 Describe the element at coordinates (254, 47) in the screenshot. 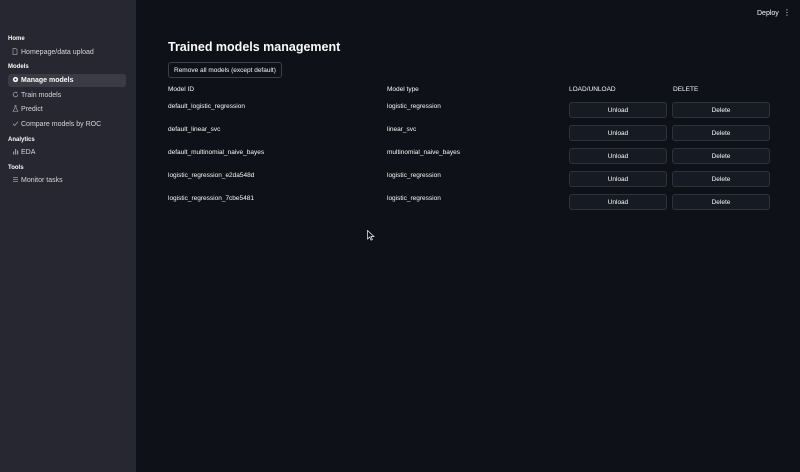

I see `page-title: Trained models management` at that location.